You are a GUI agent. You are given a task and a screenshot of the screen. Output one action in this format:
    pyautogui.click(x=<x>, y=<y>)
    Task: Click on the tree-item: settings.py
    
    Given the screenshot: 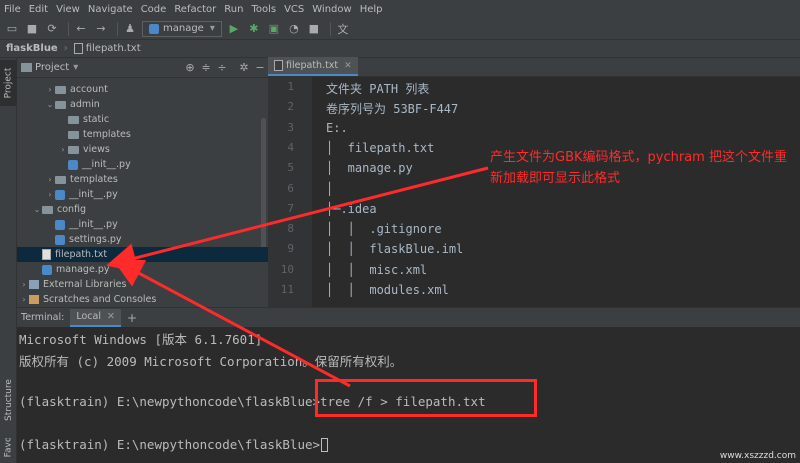 What is the action you would take?
    pyautogui.click(x=142, y=239)
    